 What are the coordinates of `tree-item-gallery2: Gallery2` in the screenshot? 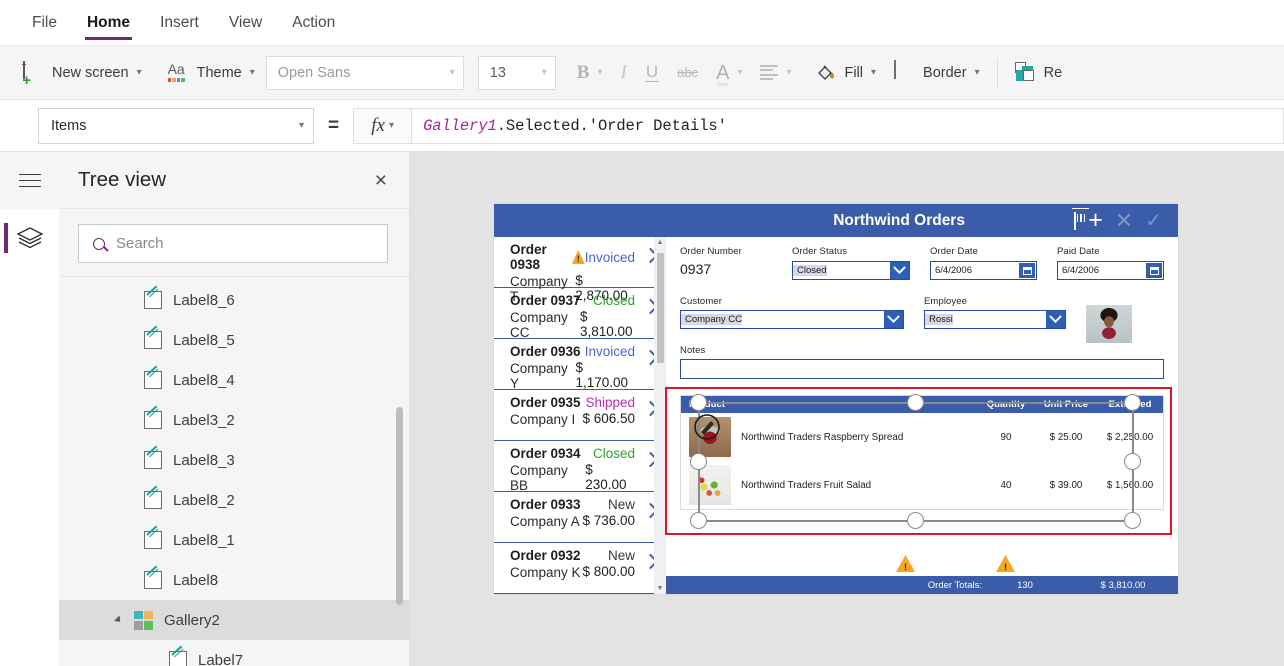 It's located at (234, 620).